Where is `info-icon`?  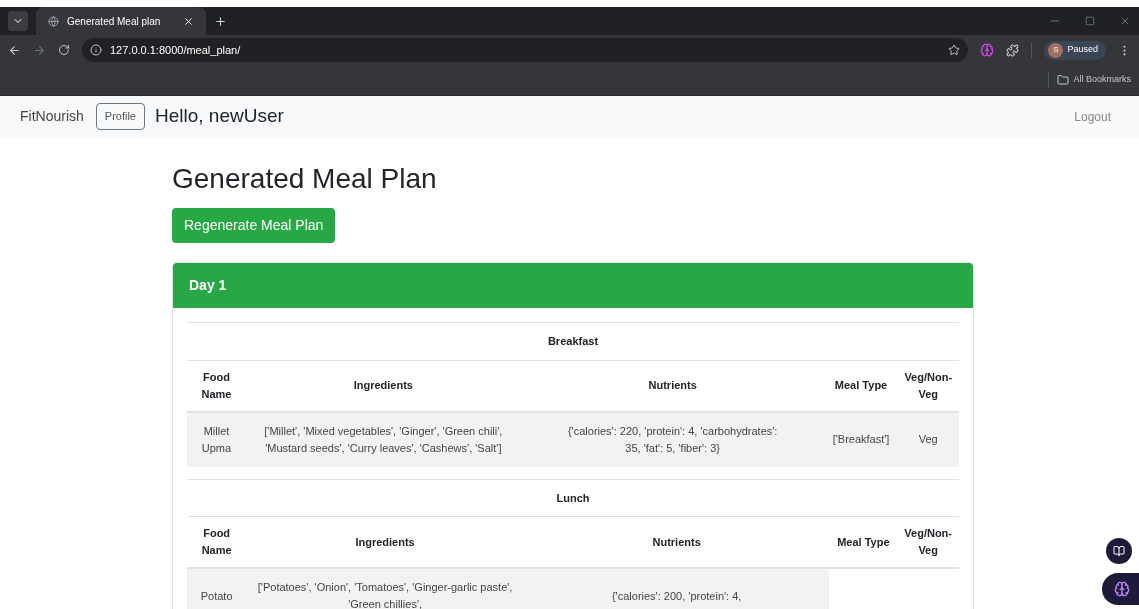
info-icon is located at coordinates (96, 50).